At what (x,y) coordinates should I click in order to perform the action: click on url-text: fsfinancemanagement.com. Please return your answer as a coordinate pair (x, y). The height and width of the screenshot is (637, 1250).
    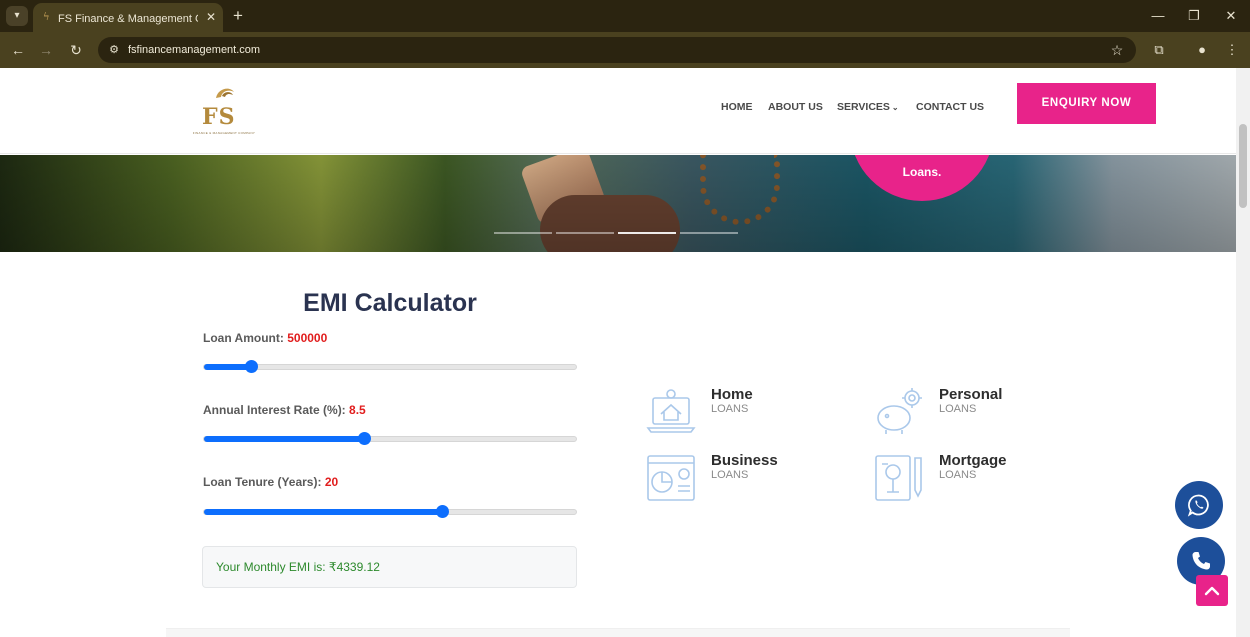
    Looking at the image, I should click on (194, 50).